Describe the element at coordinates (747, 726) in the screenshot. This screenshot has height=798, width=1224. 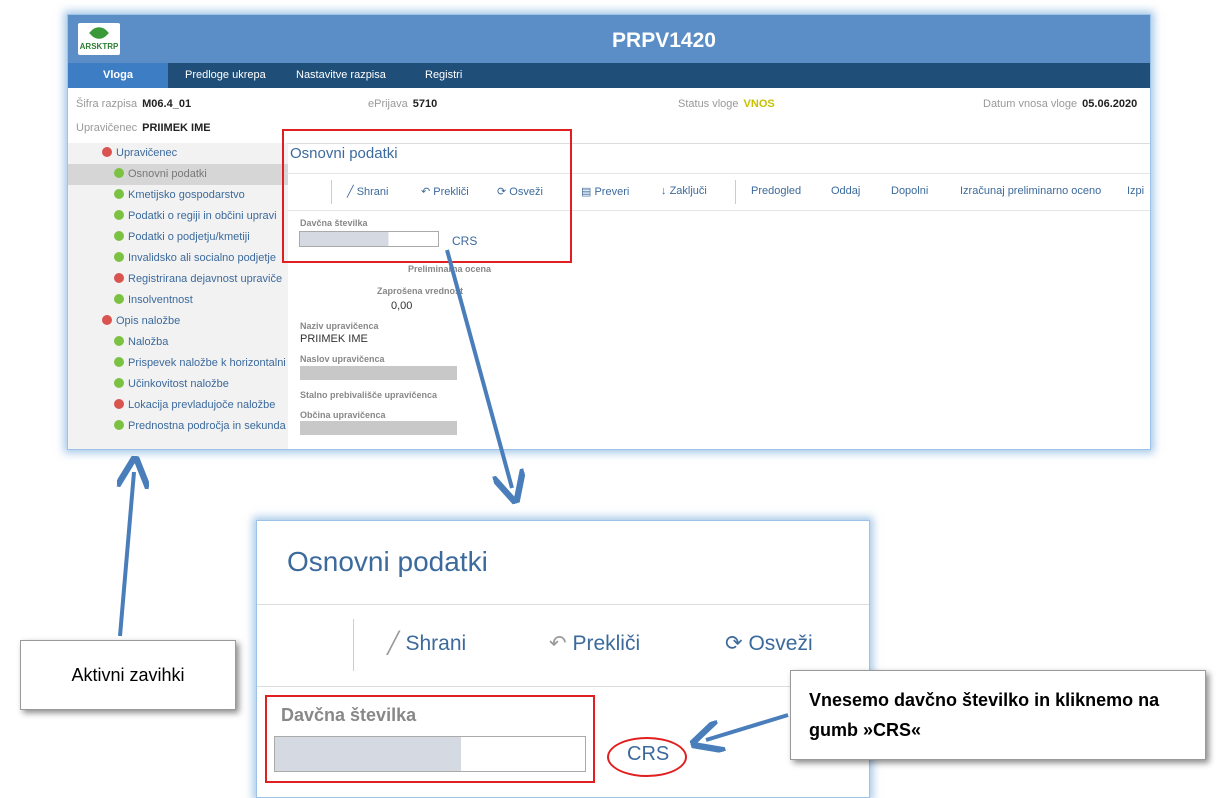
I see `arrow-to-crs` at that location.